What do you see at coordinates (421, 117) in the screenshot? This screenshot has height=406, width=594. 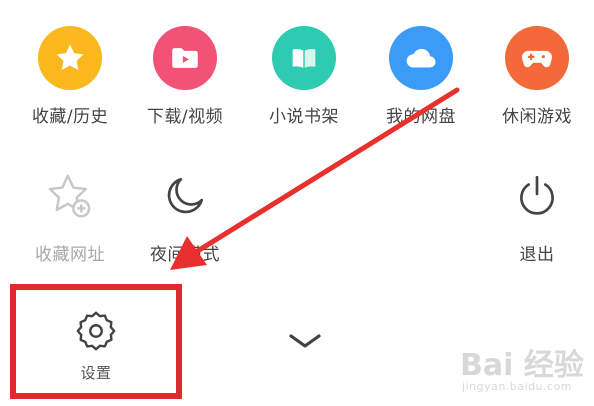 I see `menu-item-label: 我的网盘` at bounding box center [421, 117].